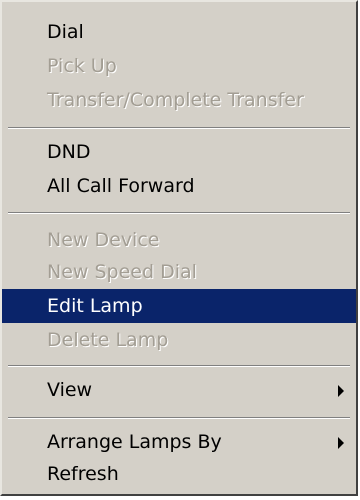 Image resolution: width=360 pixels, height=500 pixels. What do you see at coordinates (69, 152) in the screenshot?
I see `menu-item-label: DND` at bounding box center [69, 152].